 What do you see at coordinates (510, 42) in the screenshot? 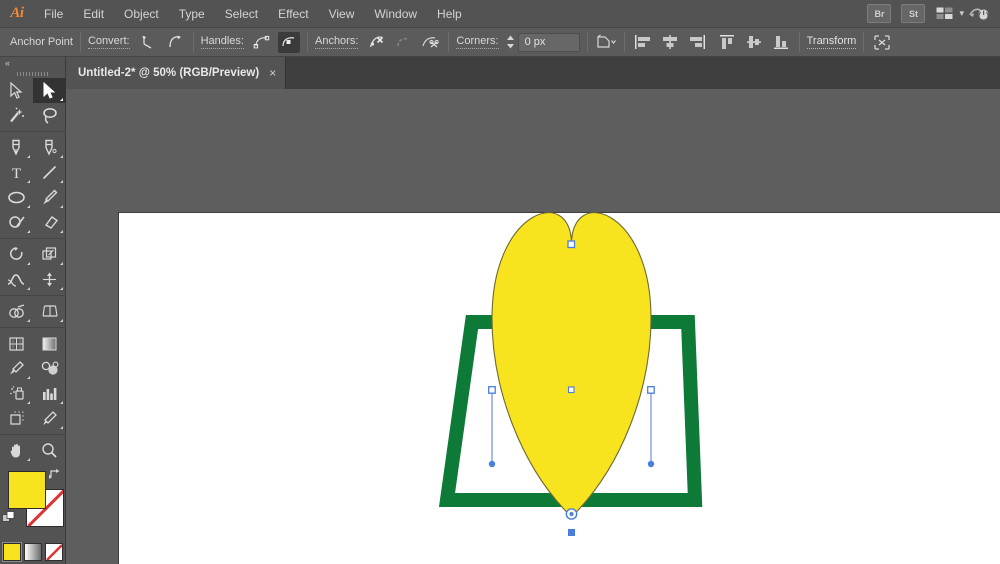
I see `corners-stepper` at bounding box center [510, 42].